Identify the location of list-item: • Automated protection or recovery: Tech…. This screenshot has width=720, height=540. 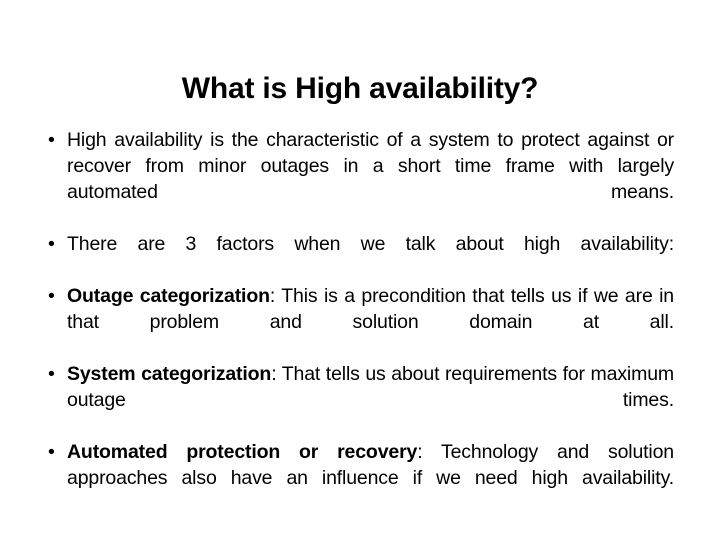
(359, 478).